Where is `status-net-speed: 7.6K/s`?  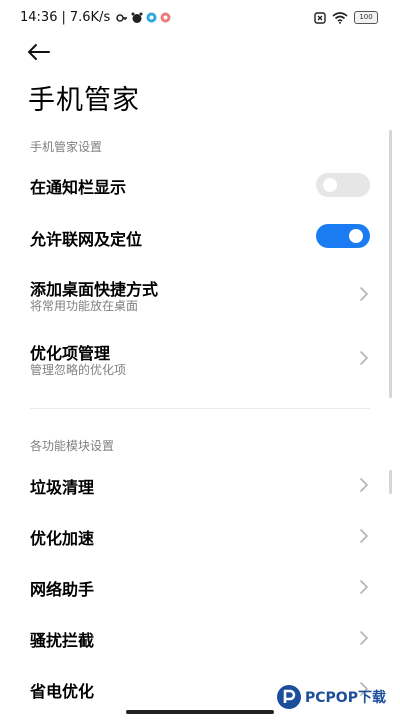
status-net-speed: 7.6K/s is located at coordinates (90, 17).